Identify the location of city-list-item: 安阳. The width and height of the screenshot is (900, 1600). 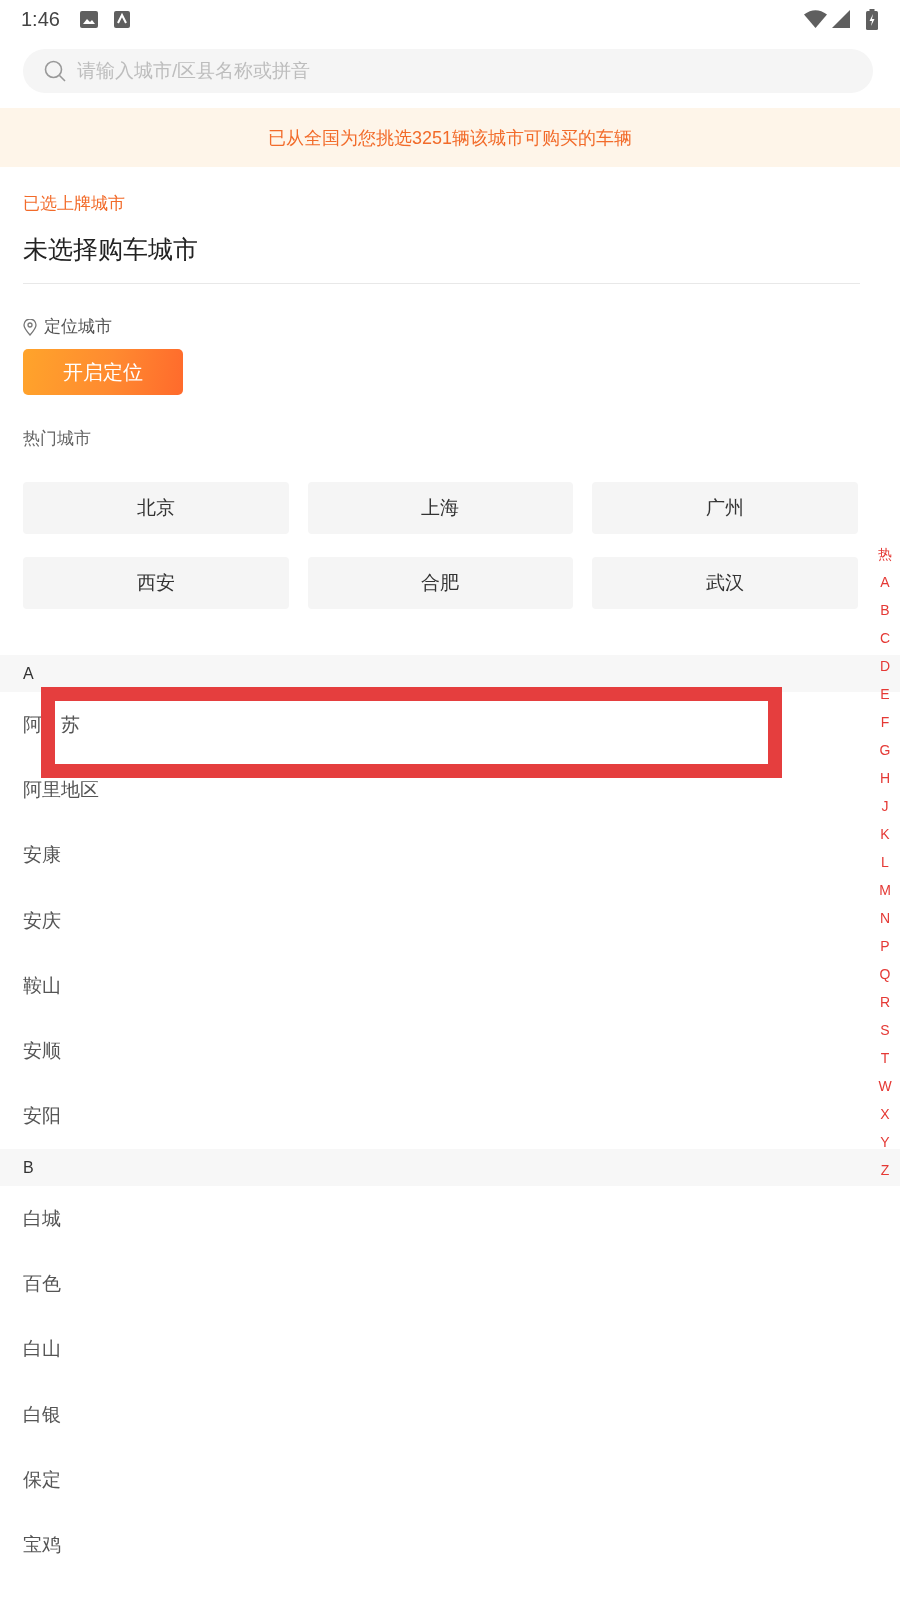
(42, 1116).